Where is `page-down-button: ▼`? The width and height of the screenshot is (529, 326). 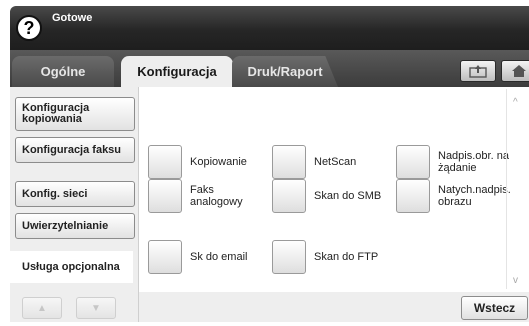 page-down-button: ▼ is located at coordinates (96, 308).